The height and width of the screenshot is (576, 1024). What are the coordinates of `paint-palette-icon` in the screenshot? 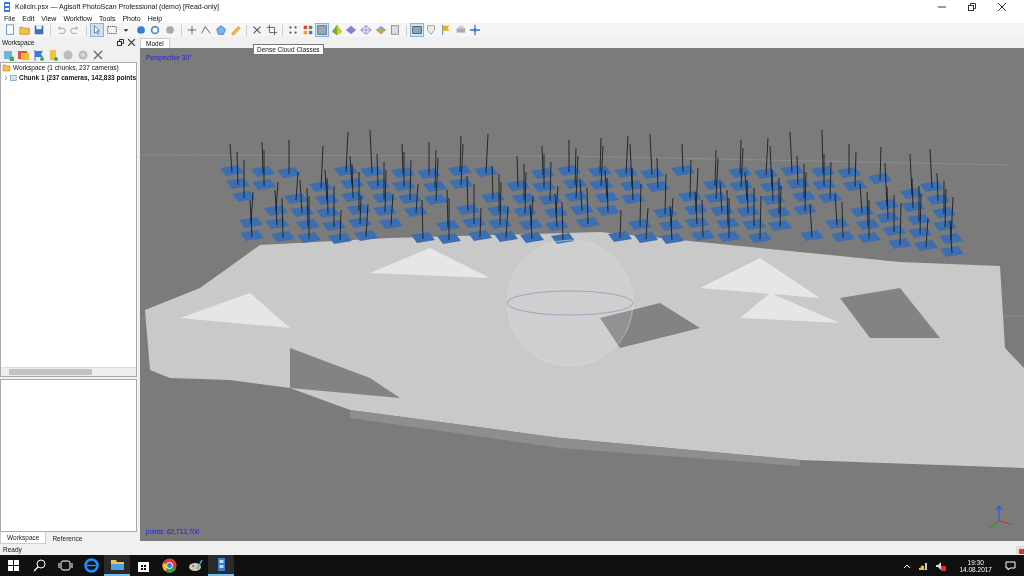 It's located at (195, 565).